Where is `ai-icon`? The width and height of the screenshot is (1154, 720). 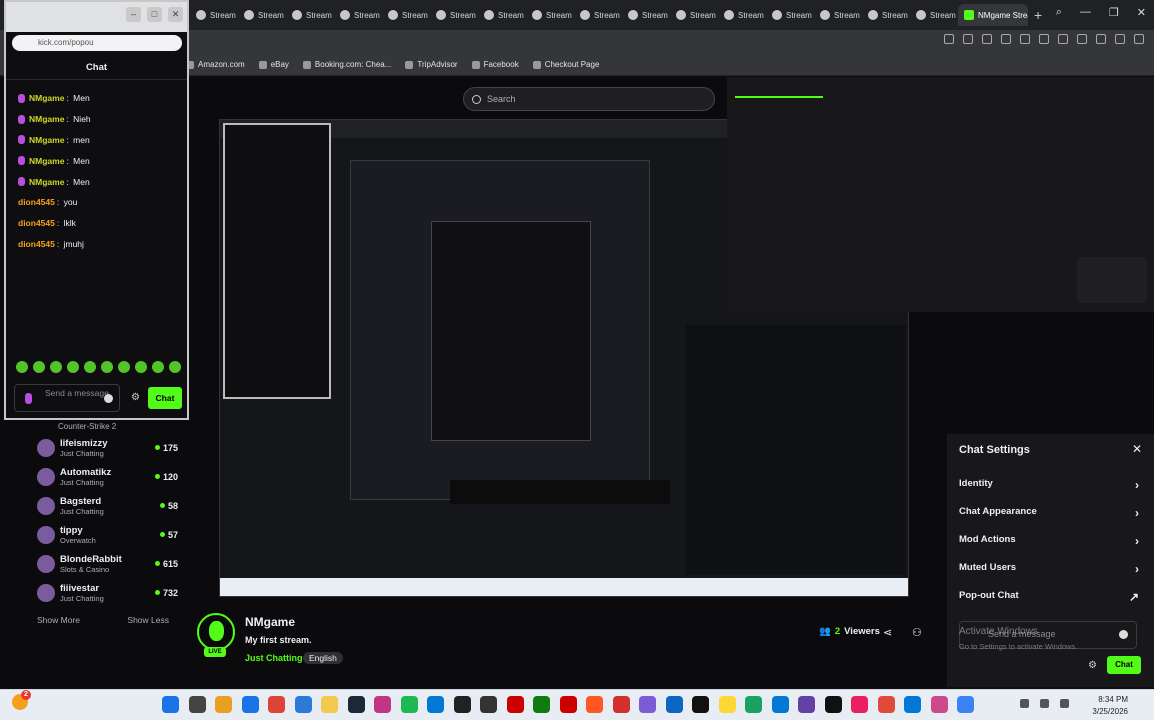 ai-icon is located at coordinates (1139, 39).